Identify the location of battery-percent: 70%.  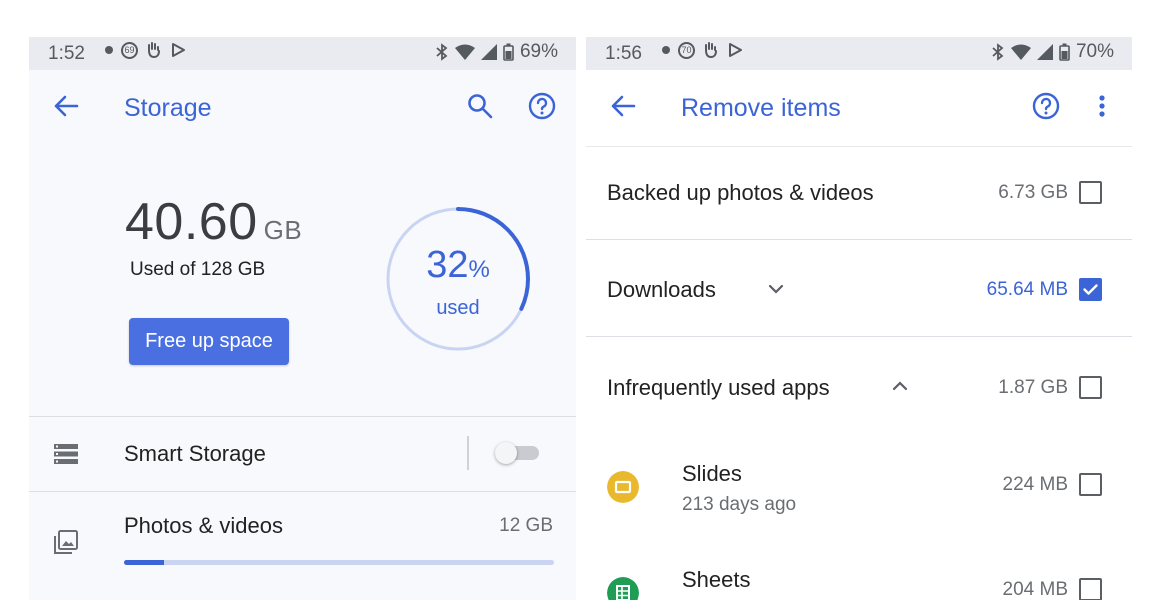
(1094, 51).